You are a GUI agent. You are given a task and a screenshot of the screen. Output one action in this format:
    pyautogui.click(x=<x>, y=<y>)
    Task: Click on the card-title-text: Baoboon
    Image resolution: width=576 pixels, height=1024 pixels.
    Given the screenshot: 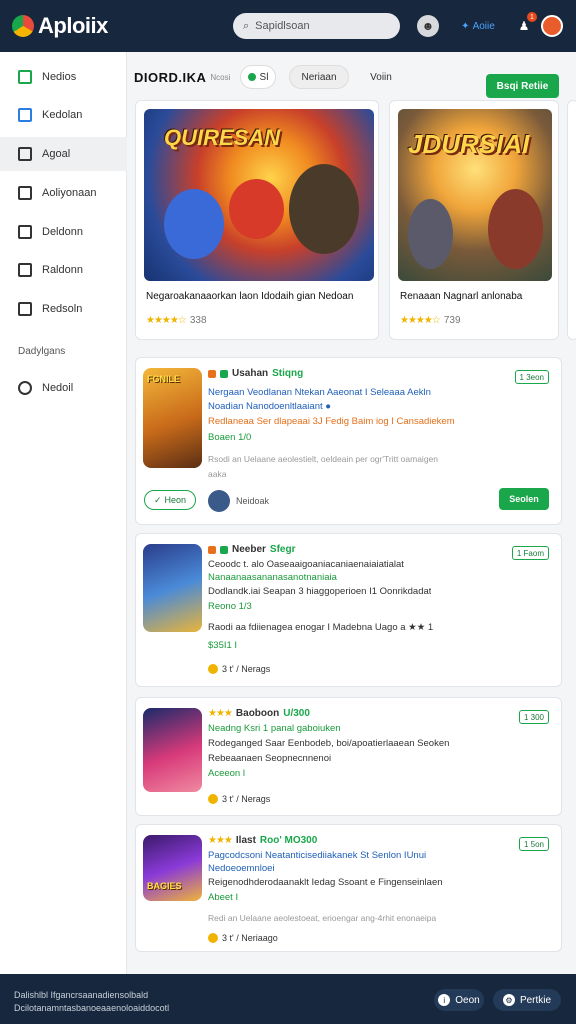 What is the action you would take?
    pyautogui.click(x=257, y=713)
    